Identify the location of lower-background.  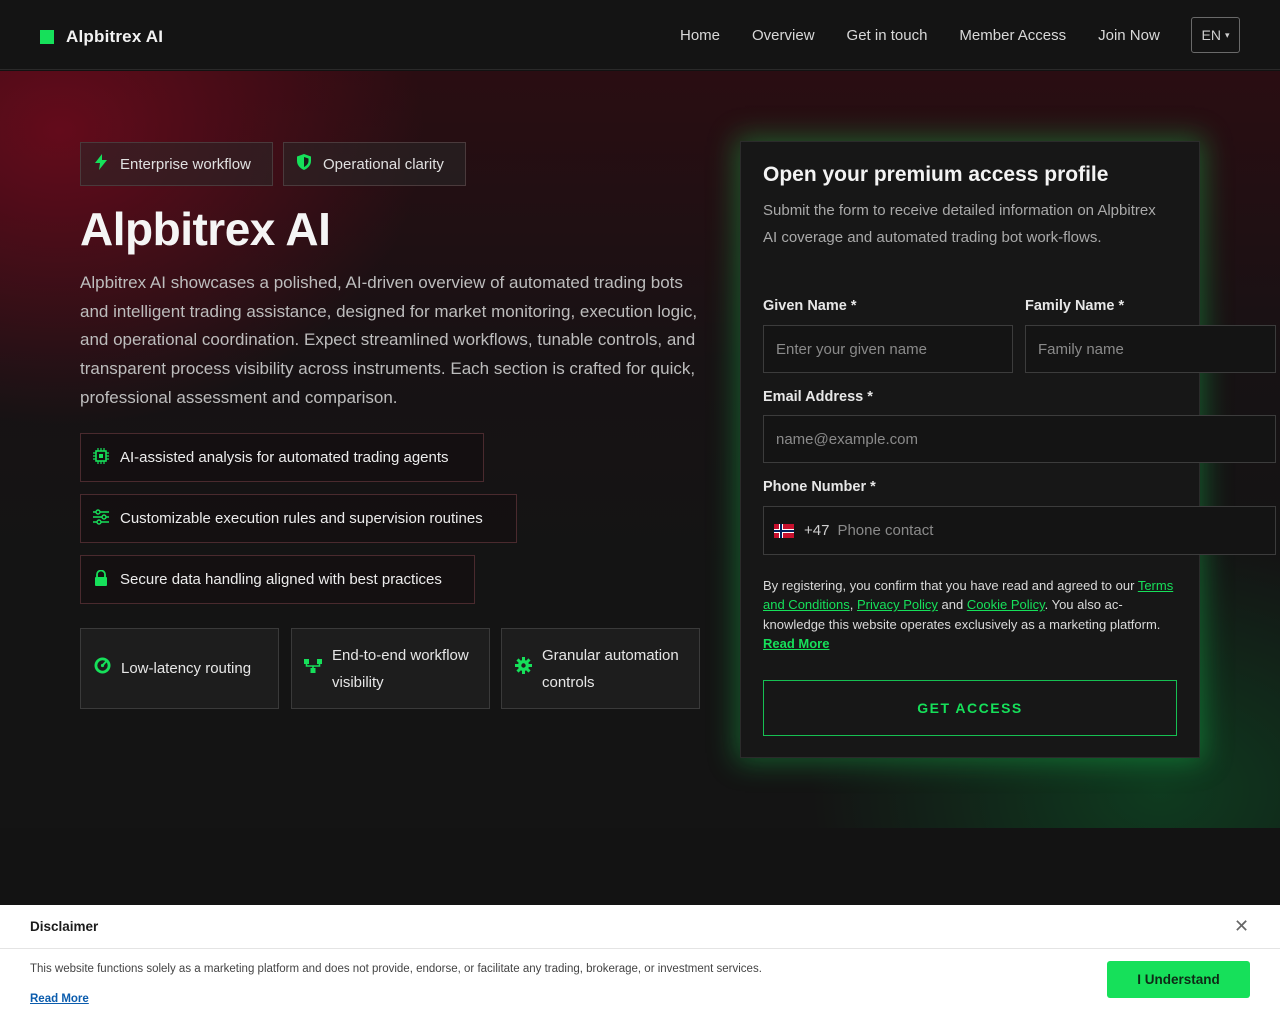
(640, 866).